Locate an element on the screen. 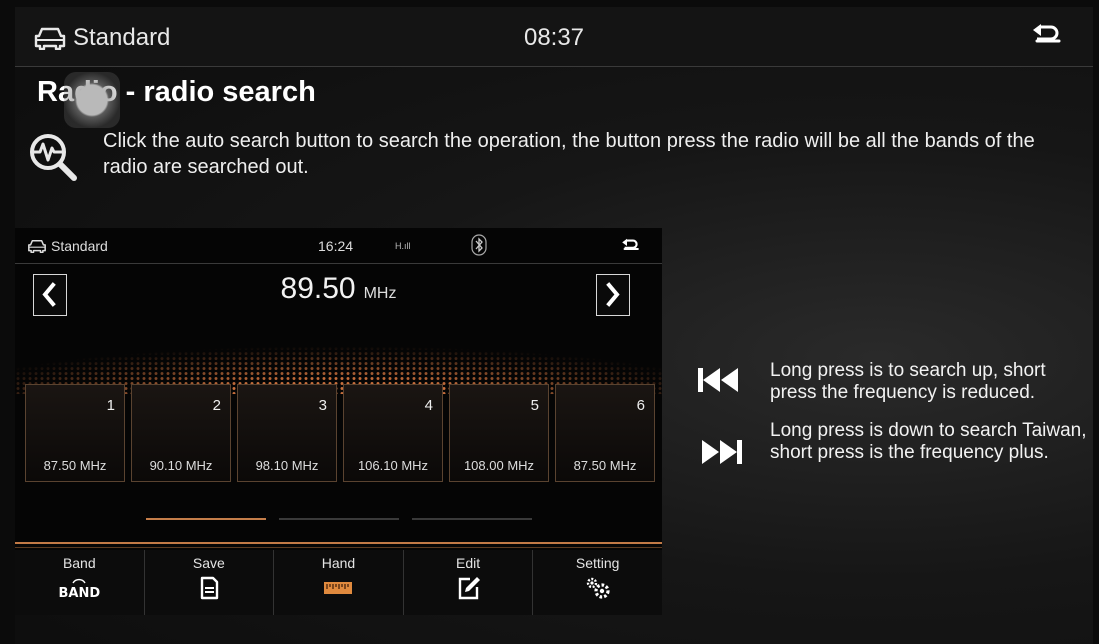 This screenshot has height=644, width=1099. preset-4: 4 106.10 MHz is located at coordinates (393, 433).